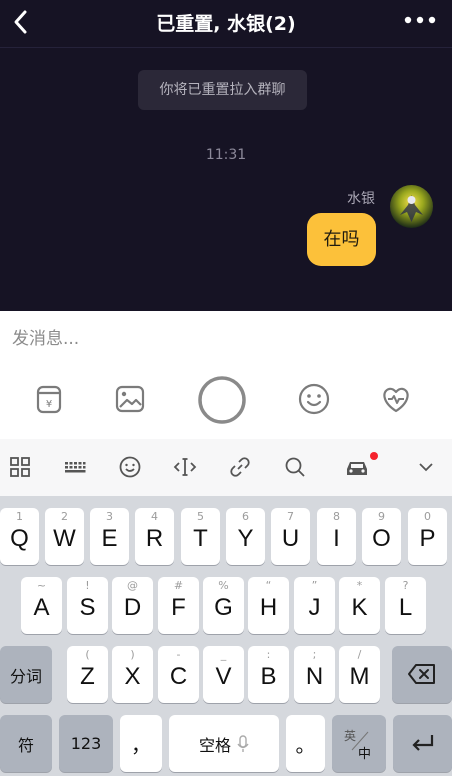  What do you see at coordinates (19, 536) in the screenshot?
I see `key-q: 1Q` at bounding box center [19, 536].